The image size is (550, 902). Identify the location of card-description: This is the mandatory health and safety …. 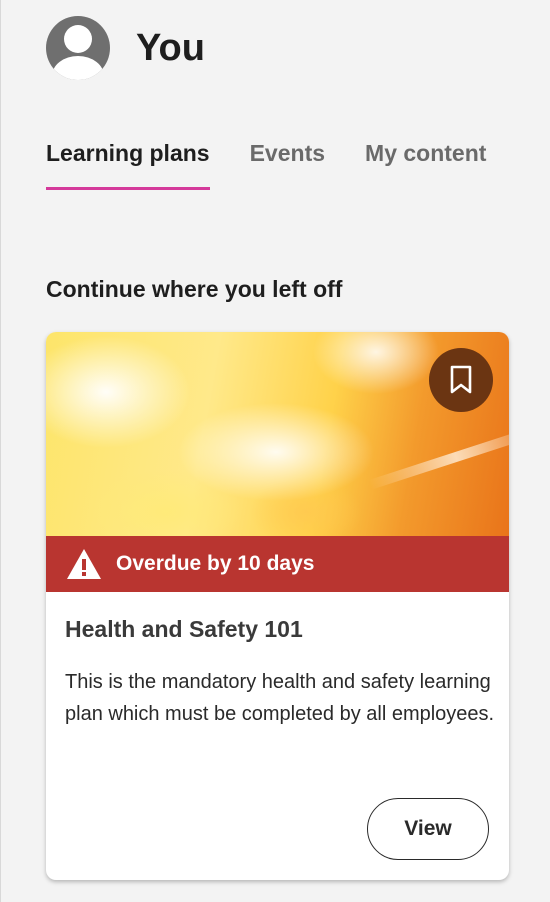
(280, 698).